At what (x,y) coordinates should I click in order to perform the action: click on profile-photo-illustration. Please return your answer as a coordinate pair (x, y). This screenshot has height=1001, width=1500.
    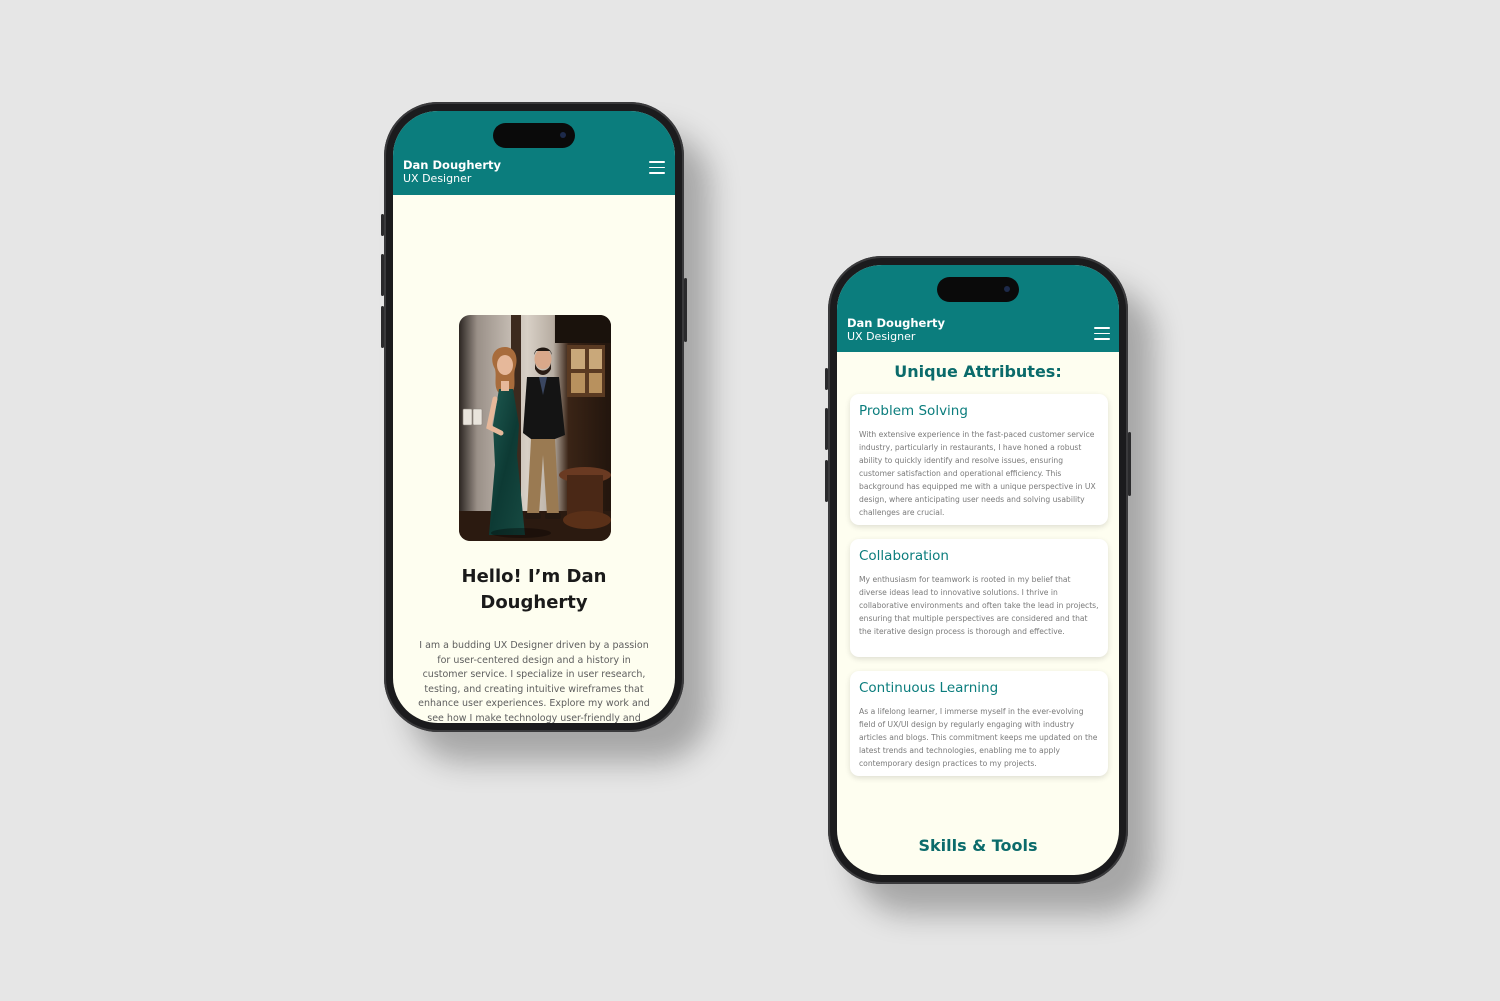
    Looking at the image, I should click on (535, 428).